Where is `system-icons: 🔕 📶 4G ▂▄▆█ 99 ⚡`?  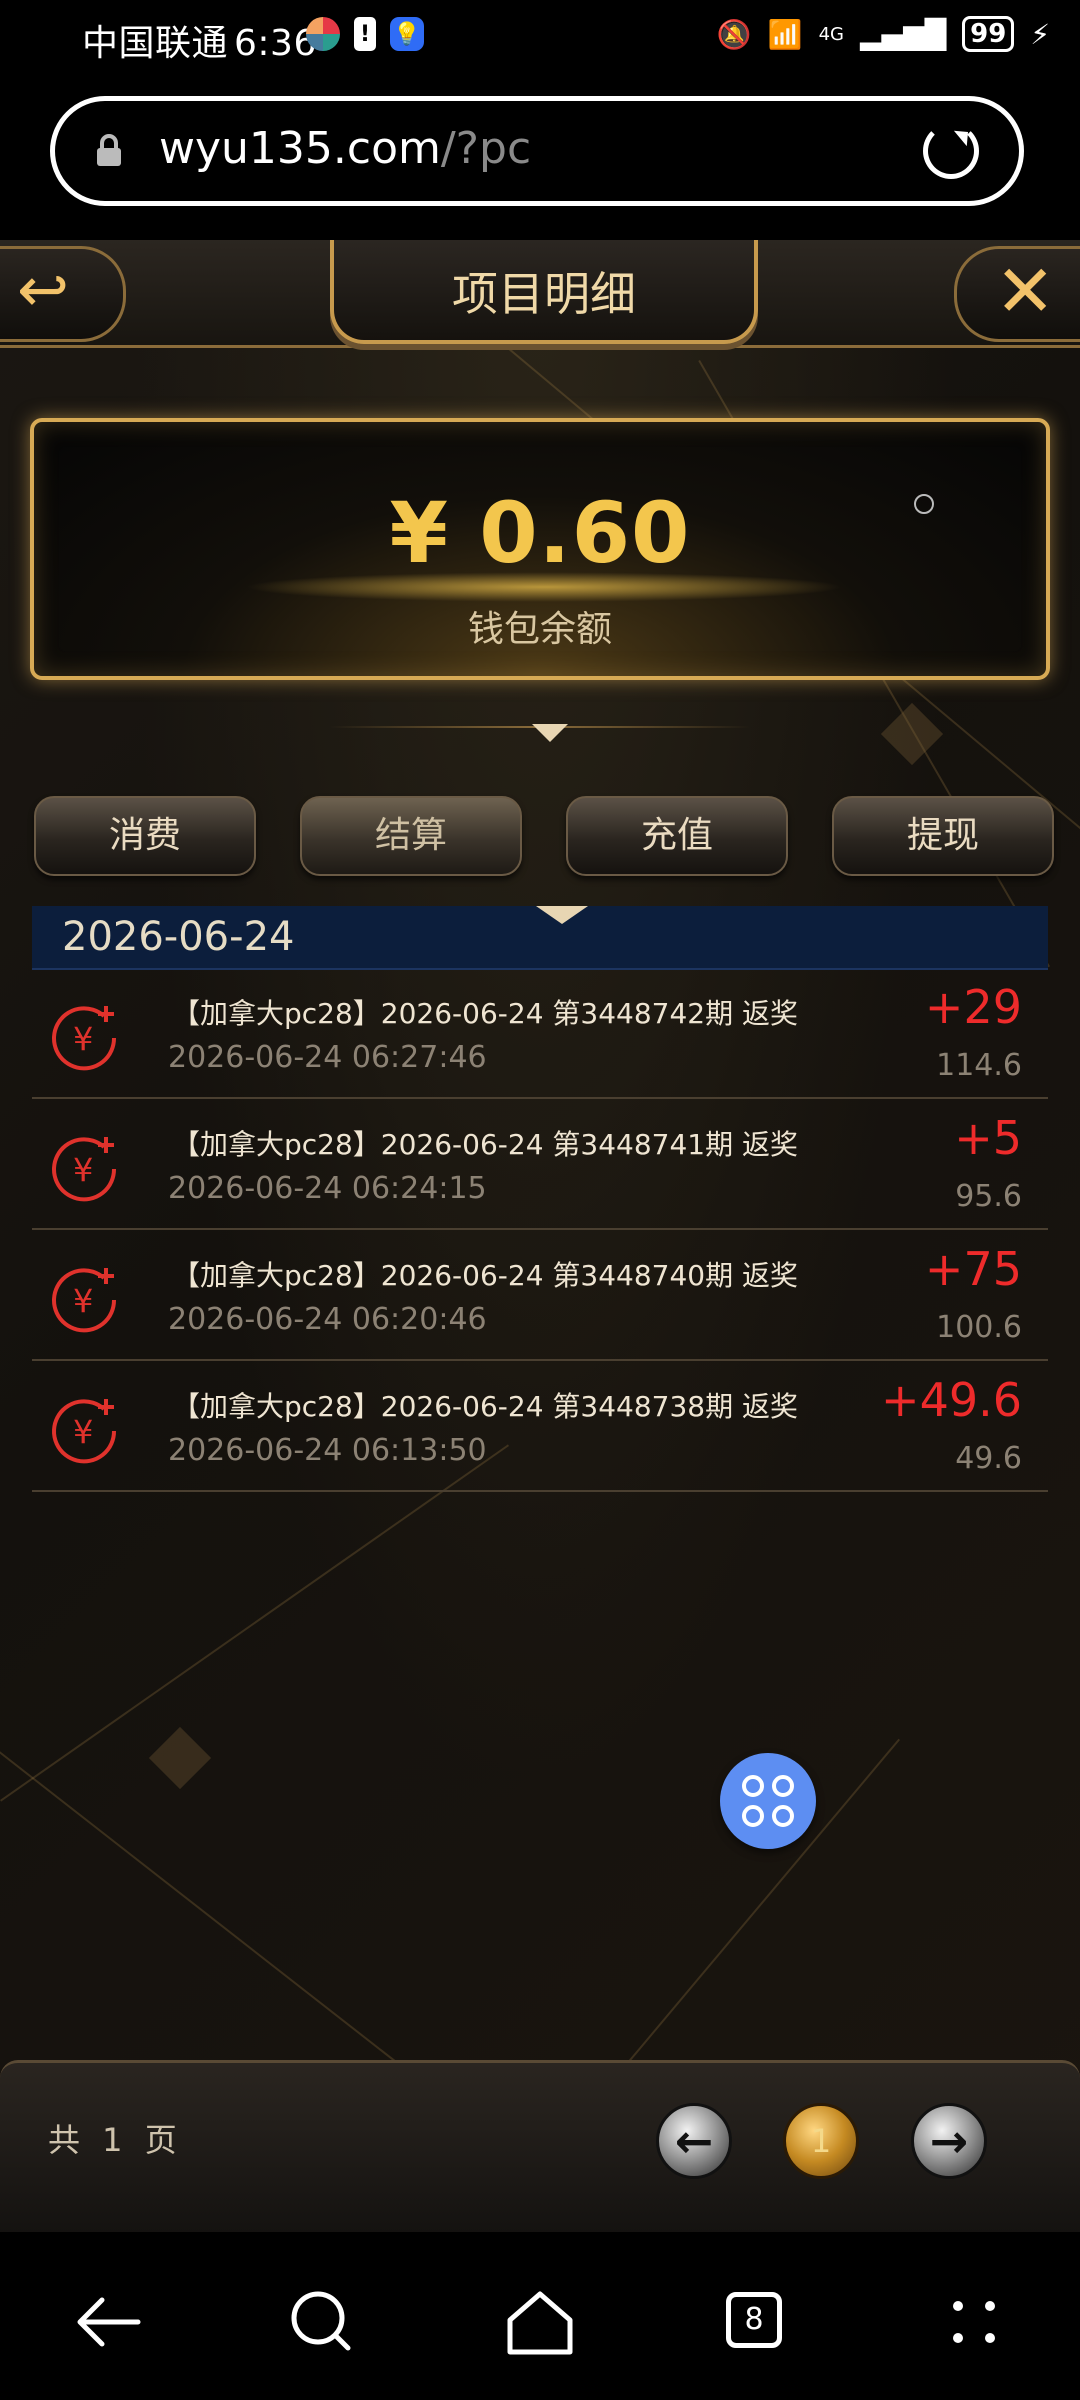
system-icons: 🔕 📶 4G ▂▄▆█ 99 ⚡ is located at coordinates (883, 34).